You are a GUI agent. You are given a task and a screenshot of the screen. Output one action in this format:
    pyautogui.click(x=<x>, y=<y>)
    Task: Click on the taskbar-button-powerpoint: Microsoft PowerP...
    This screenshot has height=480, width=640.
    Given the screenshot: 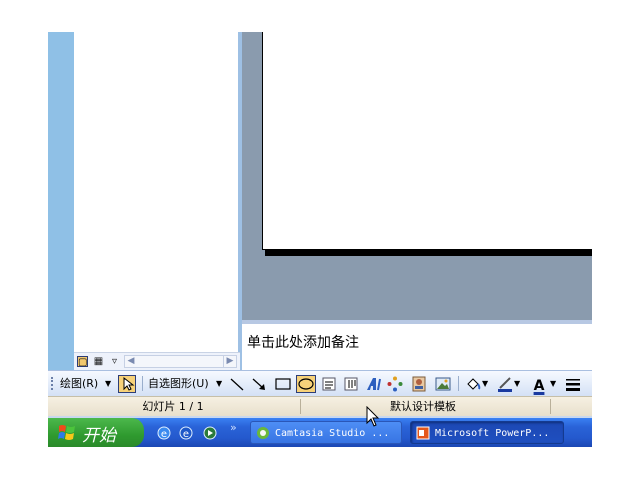 What is the action you would take?
    pyautogui.click(x=487, y=432)
    